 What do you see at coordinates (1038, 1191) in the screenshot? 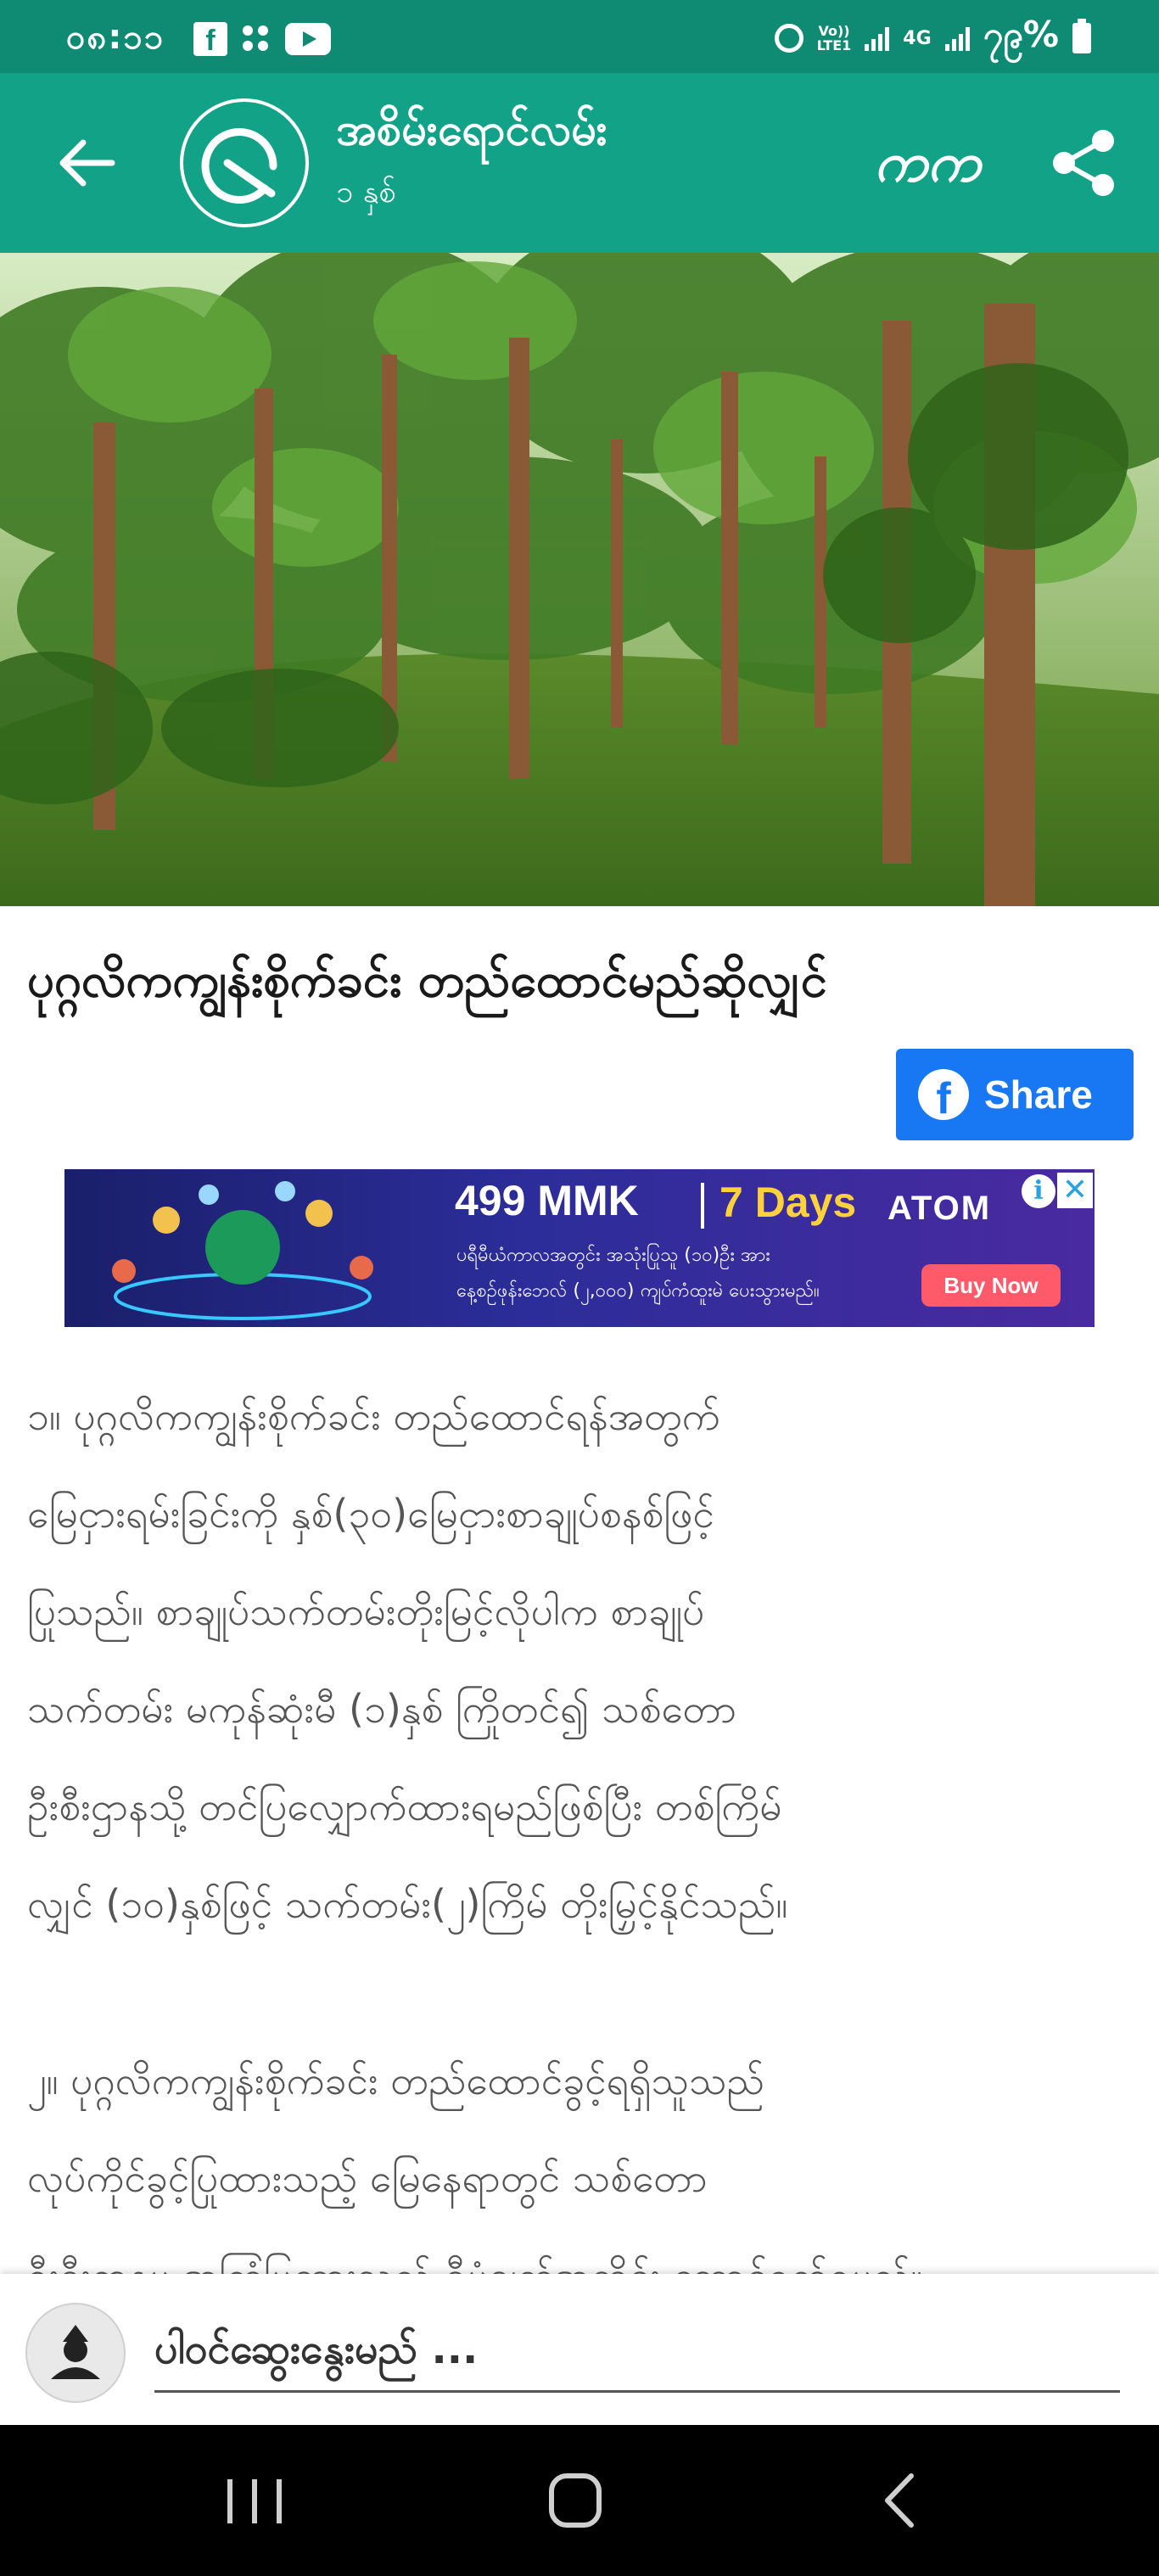
I see `ad-info-icon: i` at bounding box center [1038, 1191].